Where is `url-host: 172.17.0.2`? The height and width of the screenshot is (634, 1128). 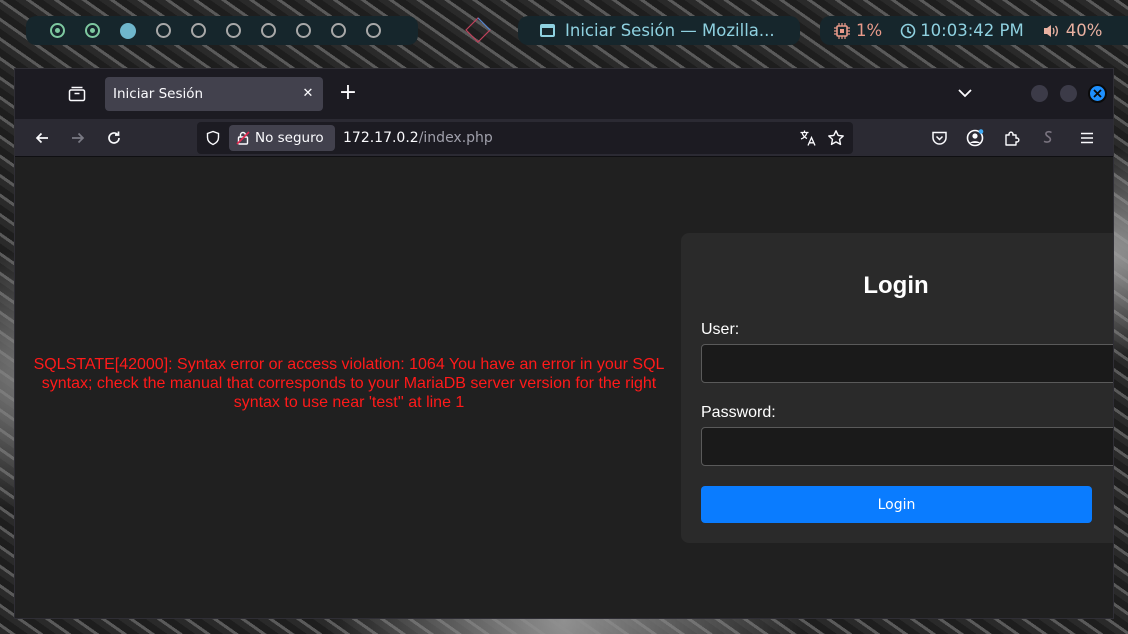
url-host: 172.17.0.2 is located at coordinates (381, 138).